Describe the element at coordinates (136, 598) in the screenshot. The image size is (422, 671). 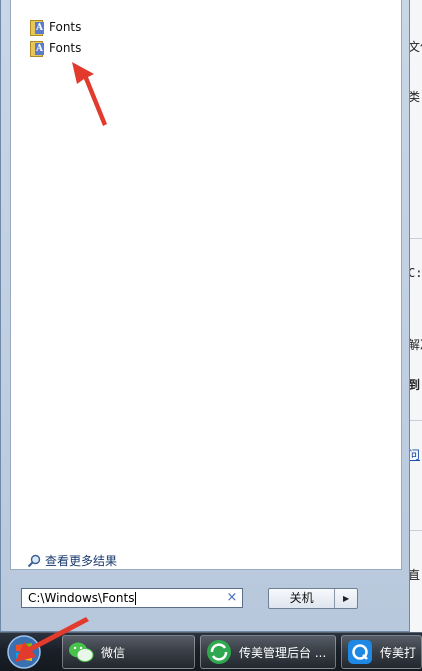
I see `text-caret` at that location.